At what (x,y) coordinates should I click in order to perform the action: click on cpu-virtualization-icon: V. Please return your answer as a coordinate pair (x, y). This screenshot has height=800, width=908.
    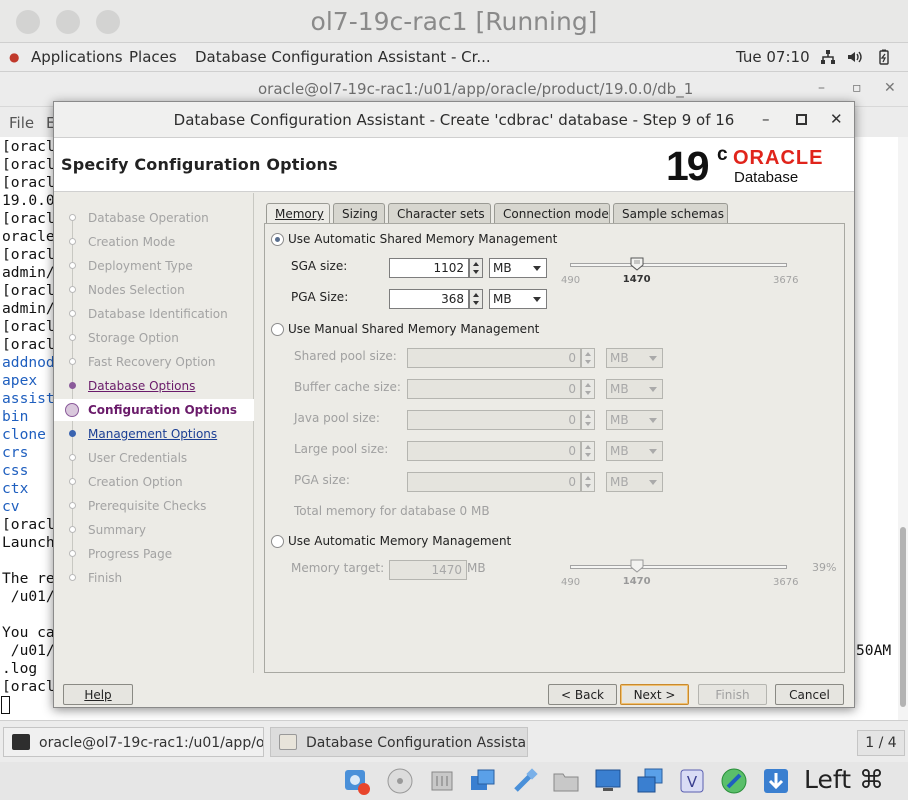
    Looking at the image, I should click on (692, 781).